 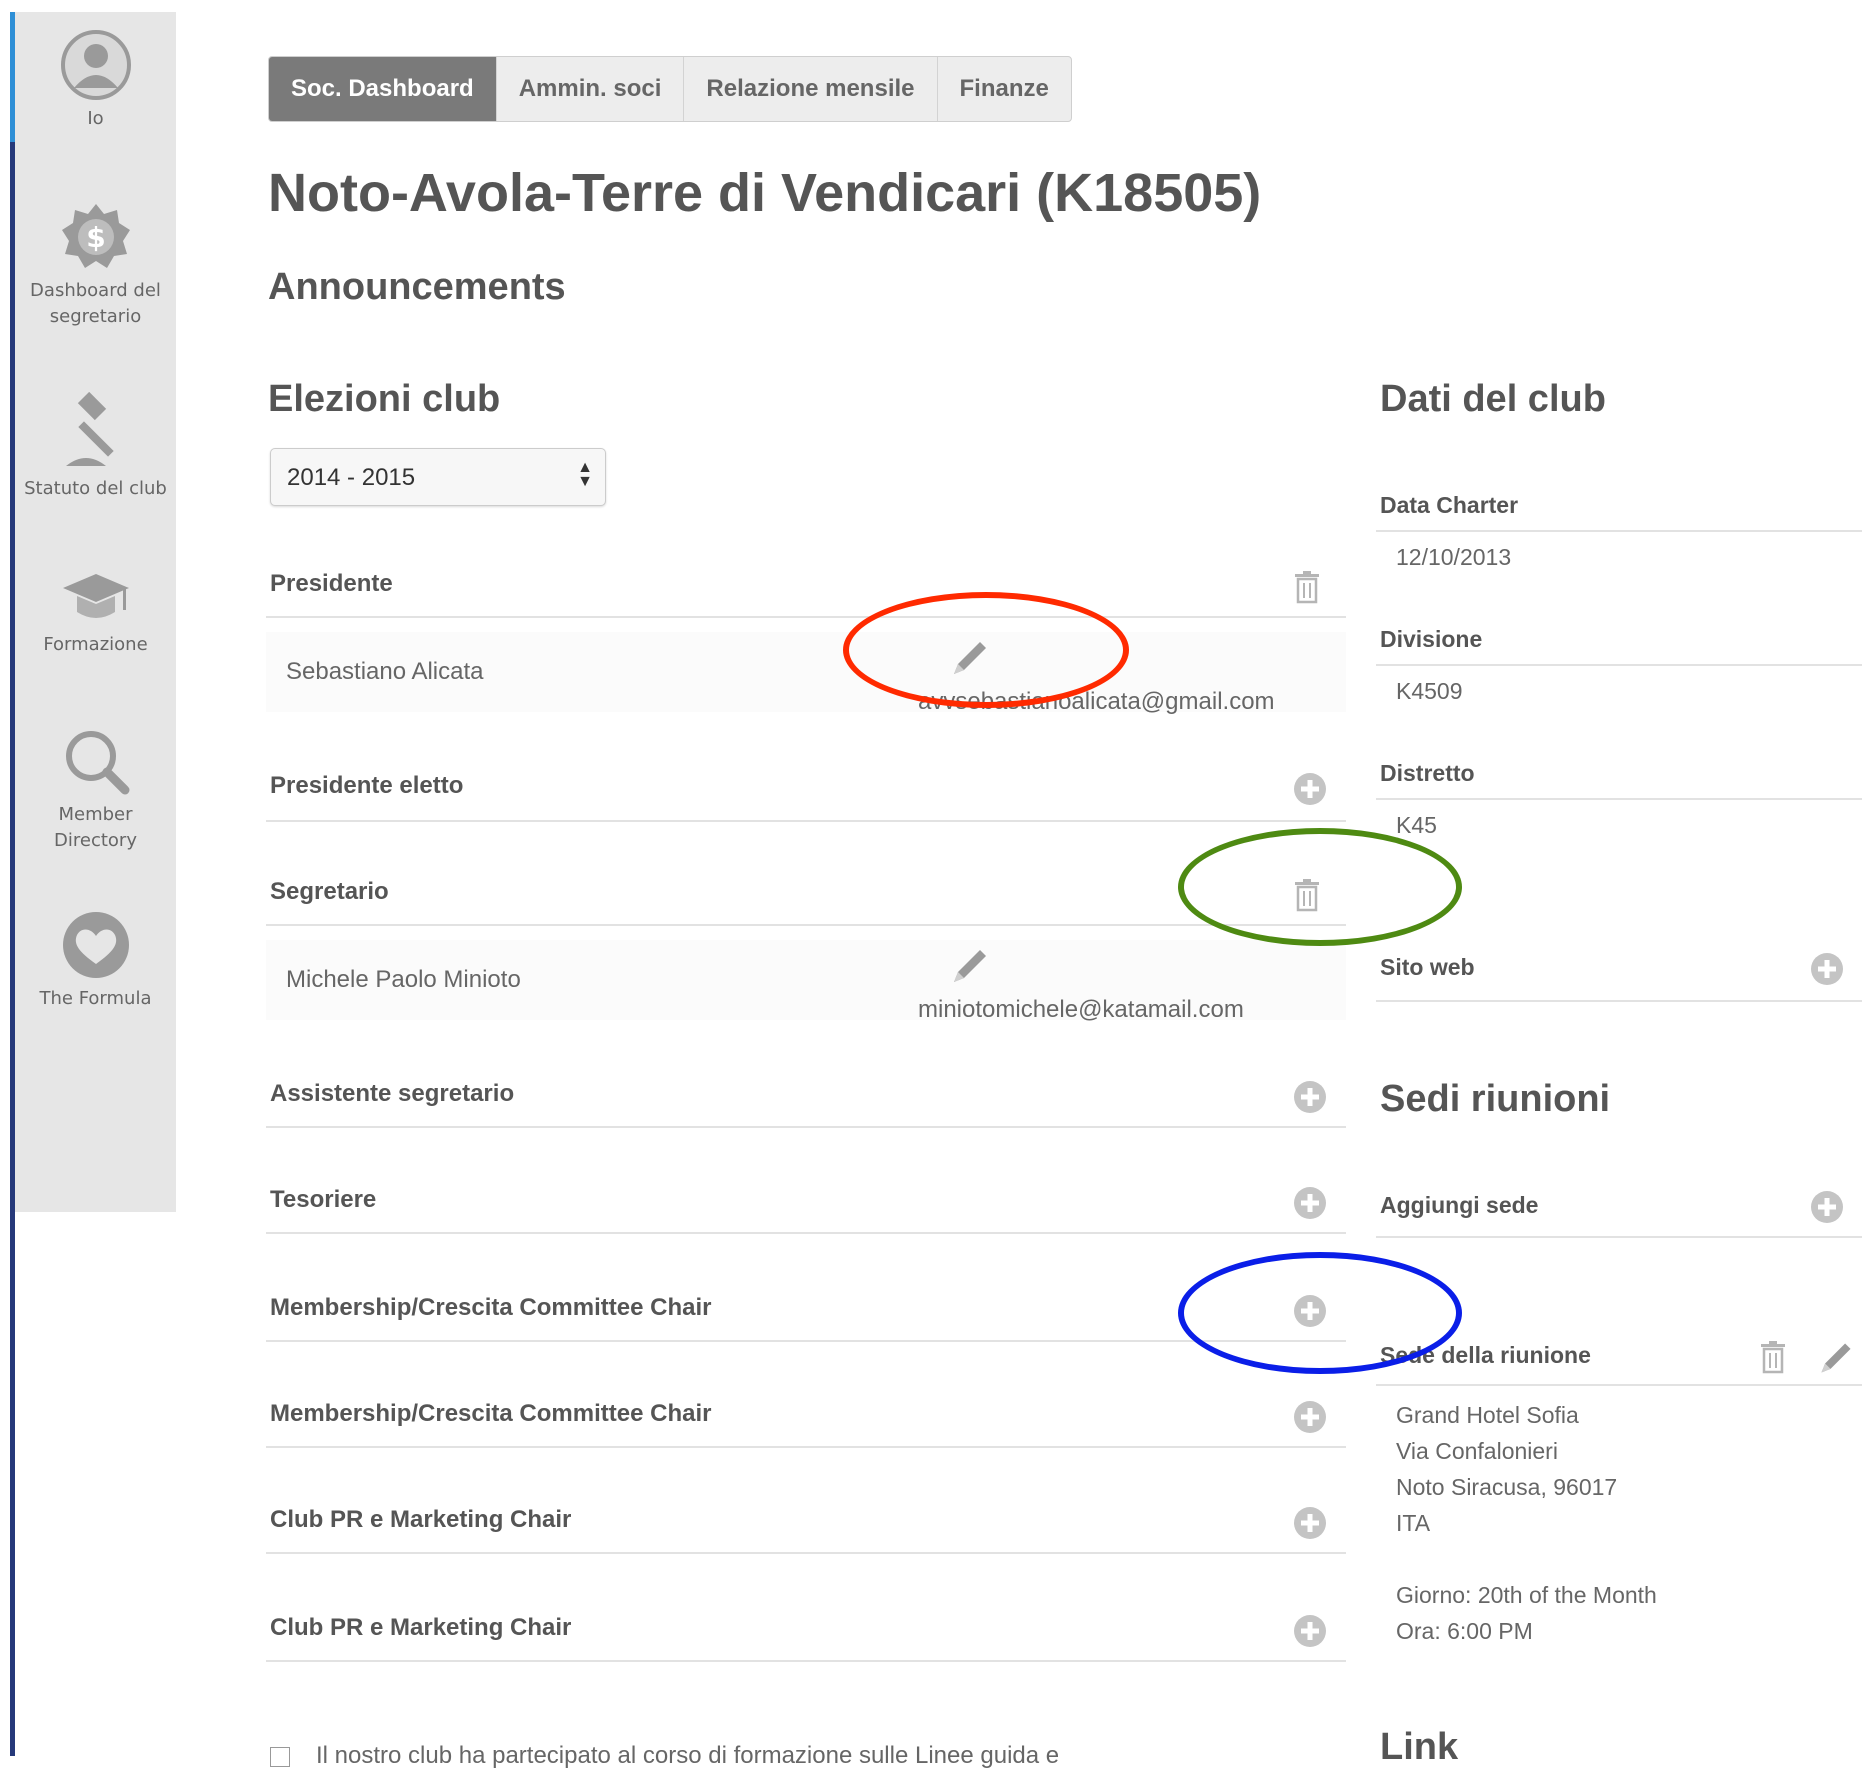 I want to click on sidebar-item-statuto: Statuto del club, so click(x=95, y=447).